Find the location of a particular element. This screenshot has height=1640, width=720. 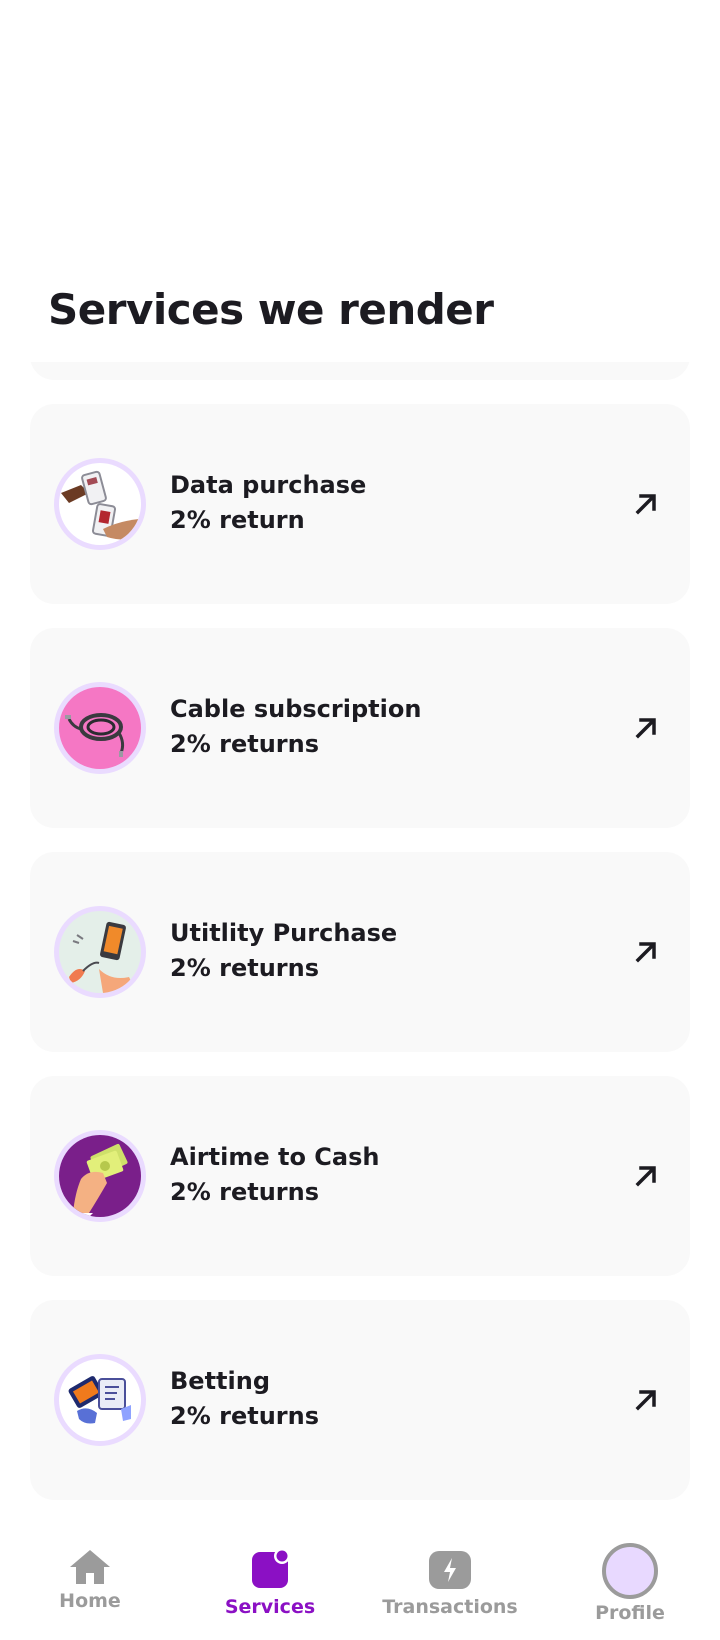

nav-item-transactions: Transactions is located at coordinates (450, 1584).